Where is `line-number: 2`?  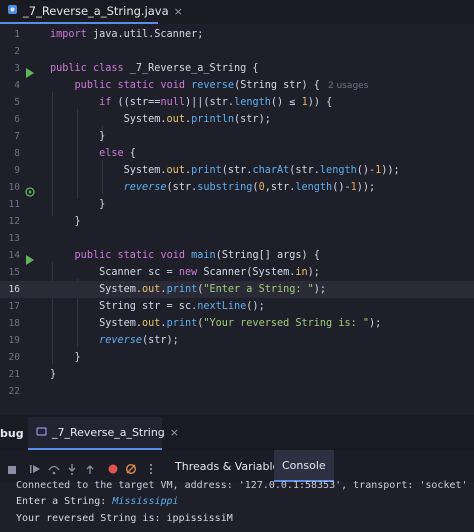
line-number: 2 is located at coordinates (17, 51).